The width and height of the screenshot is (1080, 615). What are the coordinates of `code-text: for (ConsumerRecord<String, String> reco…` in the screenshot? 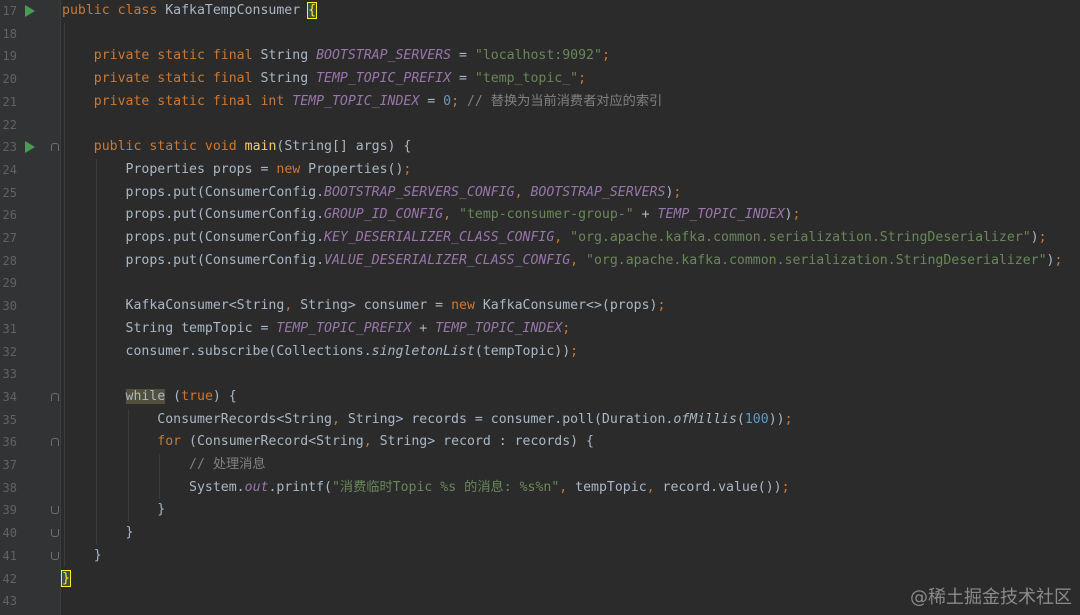 It's located at (328, 442).